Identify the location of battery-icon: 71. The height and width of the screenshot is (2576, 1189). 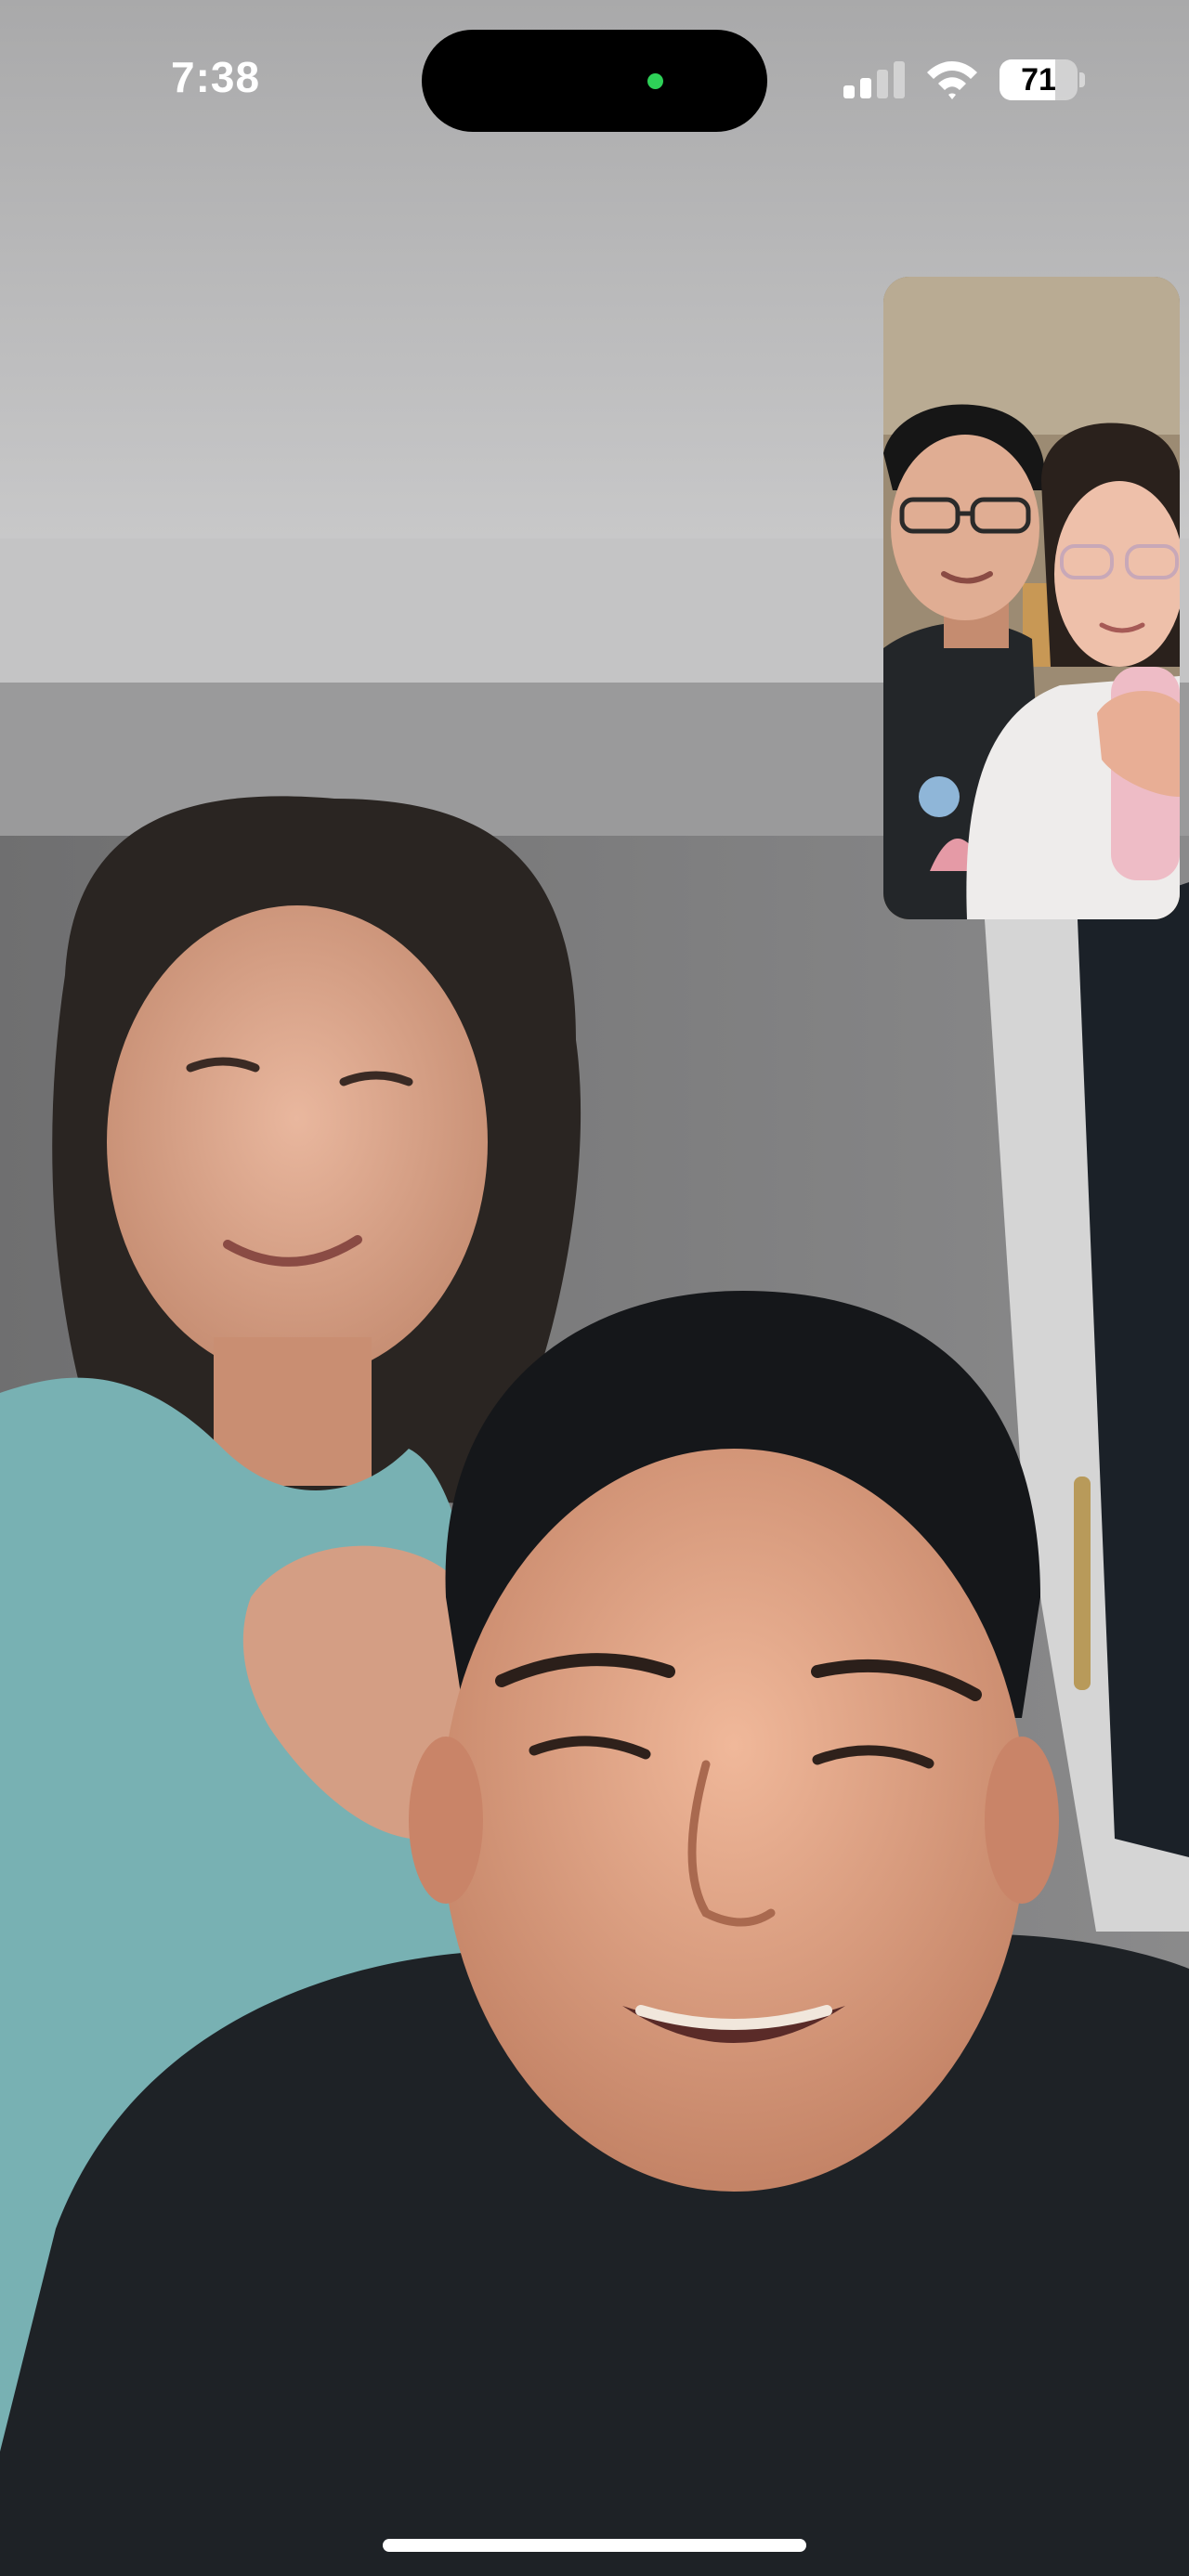
(1042, 79).